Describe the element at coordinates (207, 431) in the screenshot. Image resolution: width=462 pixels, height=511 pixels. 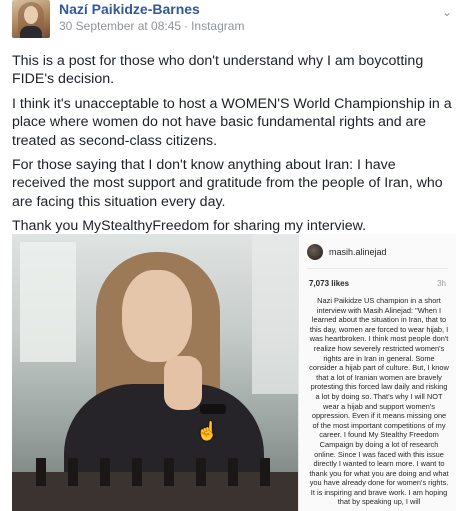
I see `hand-pointer-icon: ☝` at that location.